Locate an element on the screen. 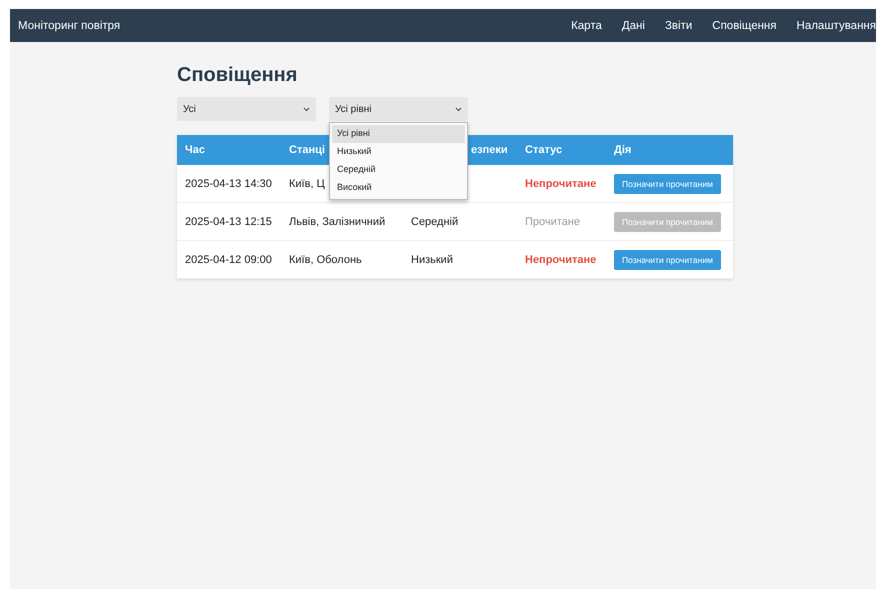 The image size is (886, 589). table-cell: Середній is located at coordinates (434, 222).